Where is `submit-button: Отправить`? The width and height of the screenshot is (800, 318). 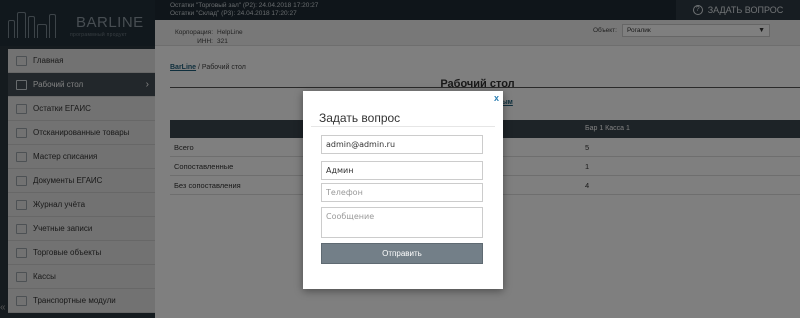 submit-button: Отправить is located at coordinates (402, 253).